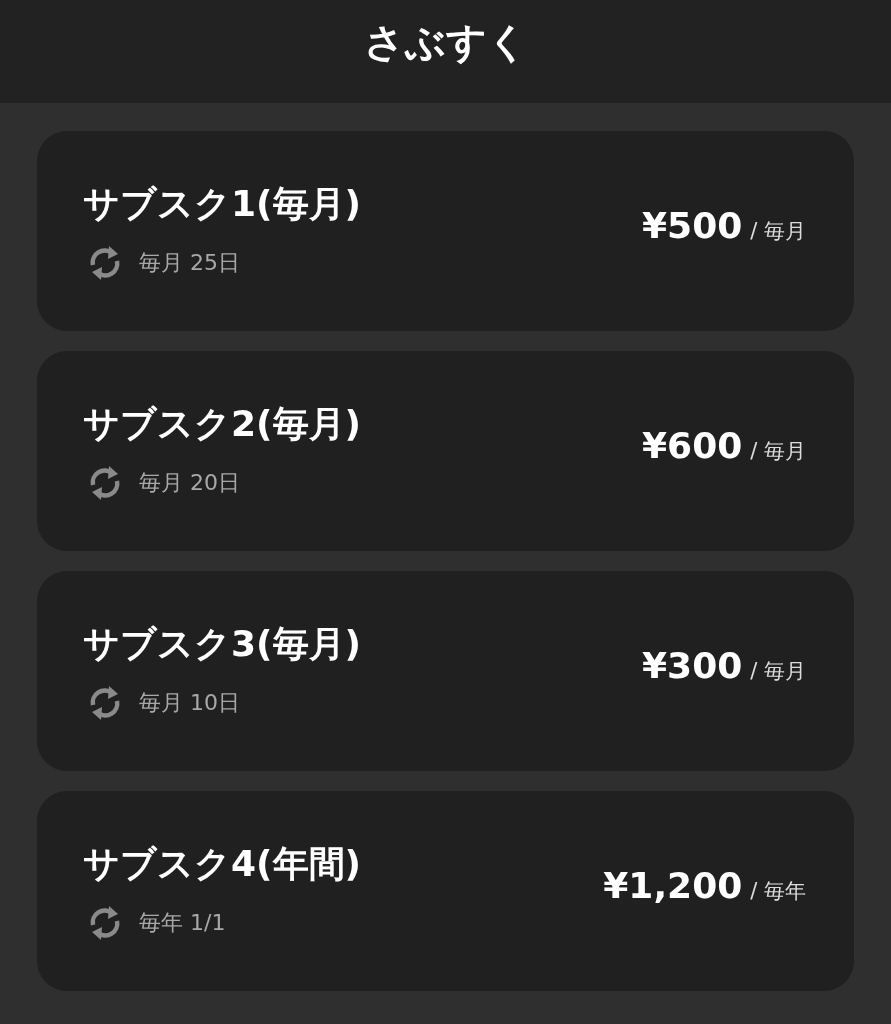  Describe the element at coordinates (673, 885) in the screenshot. I see `price: ¥1,200` at that location.